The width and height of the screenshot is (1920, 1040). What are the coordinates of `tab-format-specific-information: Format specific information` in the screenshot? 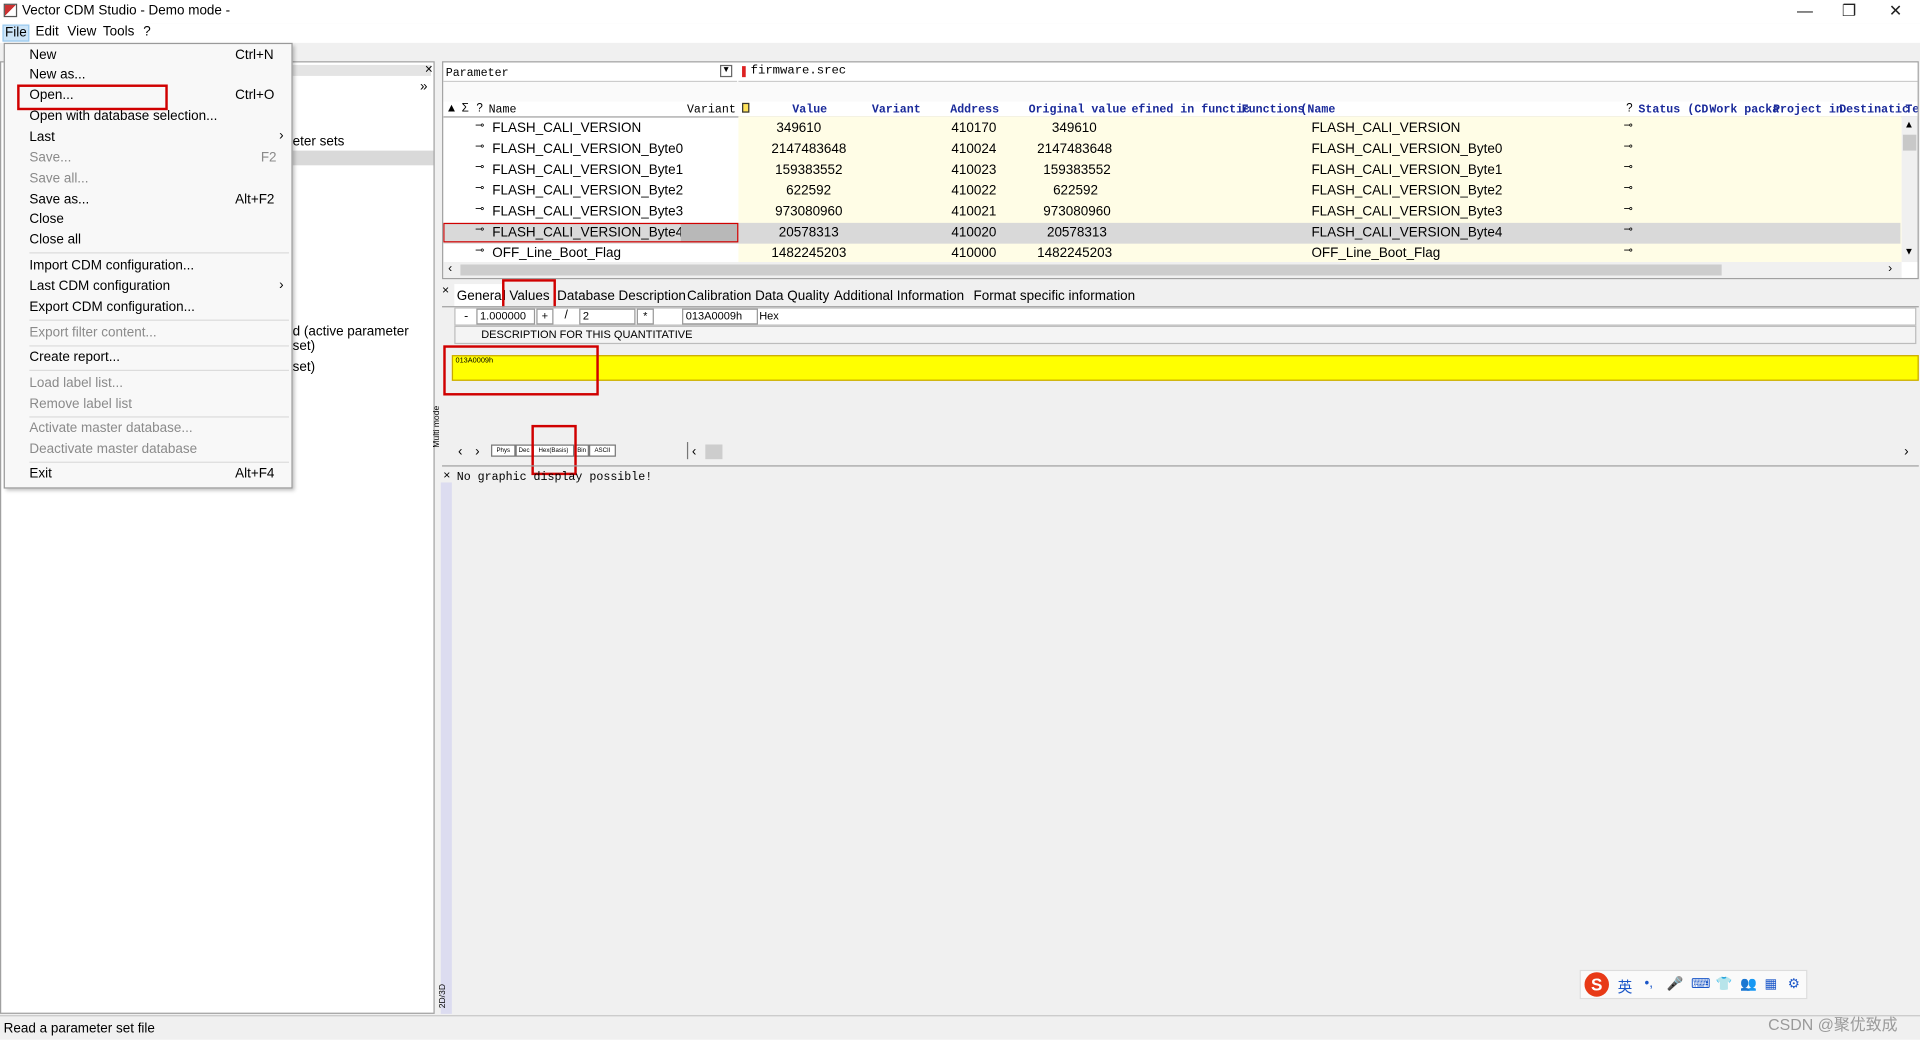 It's located at (1054, 296).